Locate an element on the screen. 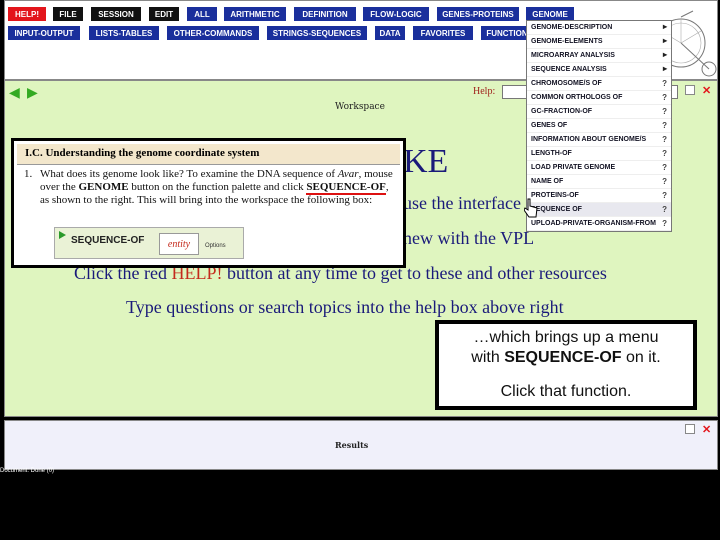 The image size is (720, 540). options-label: Options is located at coordinates (215, 246).